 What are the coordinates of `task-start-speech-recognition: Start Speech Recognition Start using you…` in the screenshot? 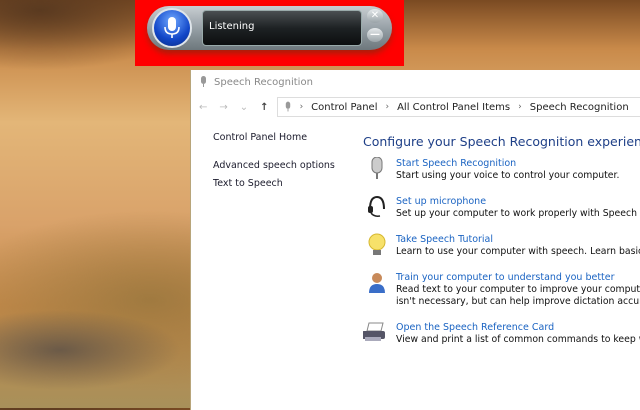 It's located at (501, 172).